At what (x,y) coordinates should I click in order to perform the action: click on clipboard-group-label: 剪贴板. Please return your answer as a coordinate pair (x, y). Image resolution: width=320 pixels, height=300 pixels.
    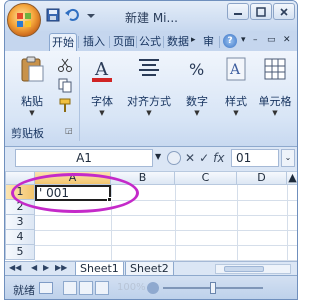
    Looking at the image, I should click on (27, 133).